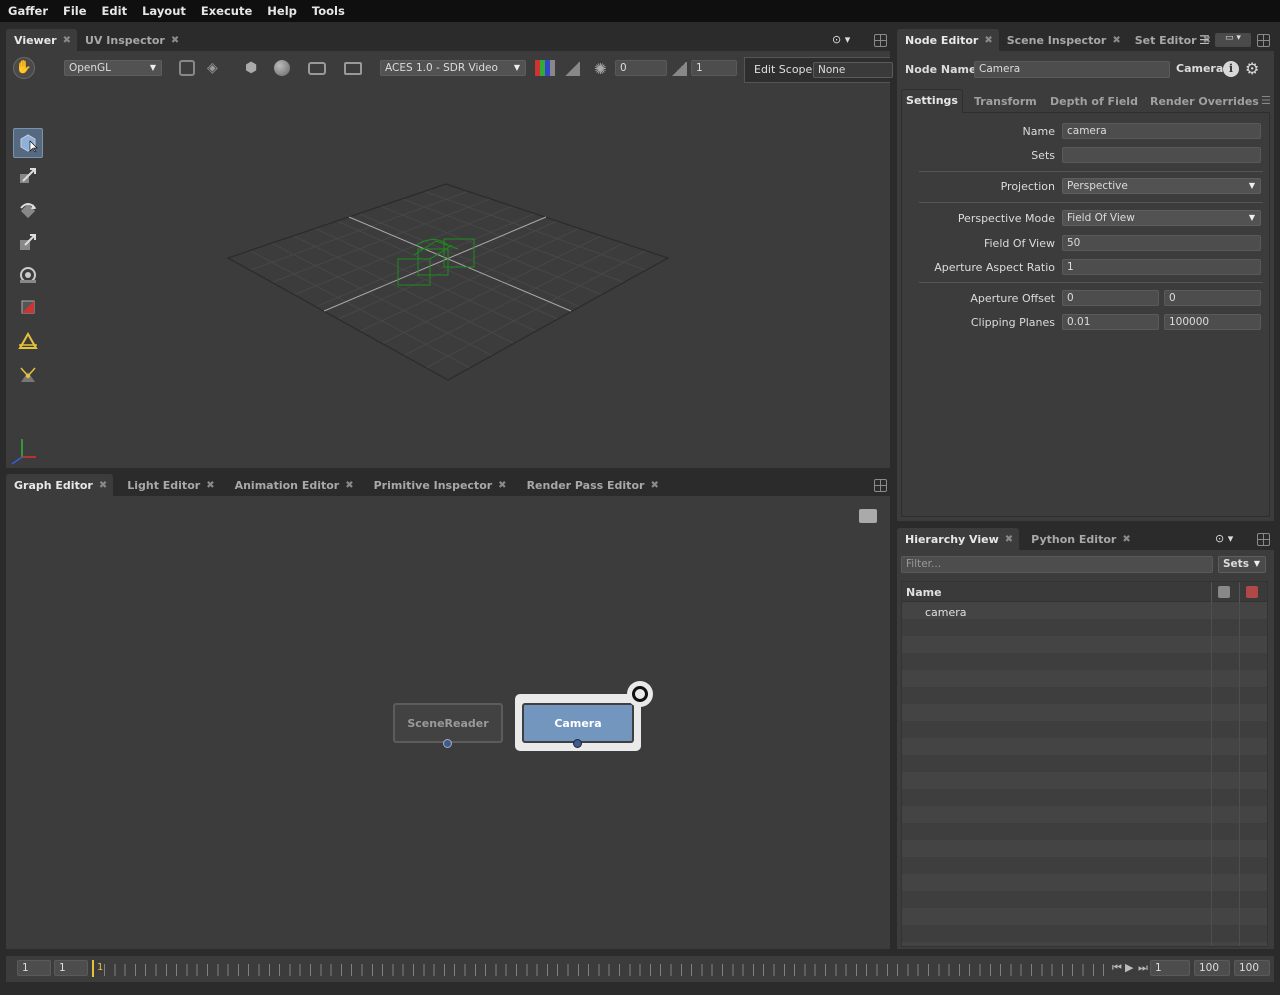 This screenshot has width=1280, height=995. What do you see at coordinates (1266, 100) in the screenshot?
I see `section-menu-icon: ☰` at bounding box center [1266, 100].